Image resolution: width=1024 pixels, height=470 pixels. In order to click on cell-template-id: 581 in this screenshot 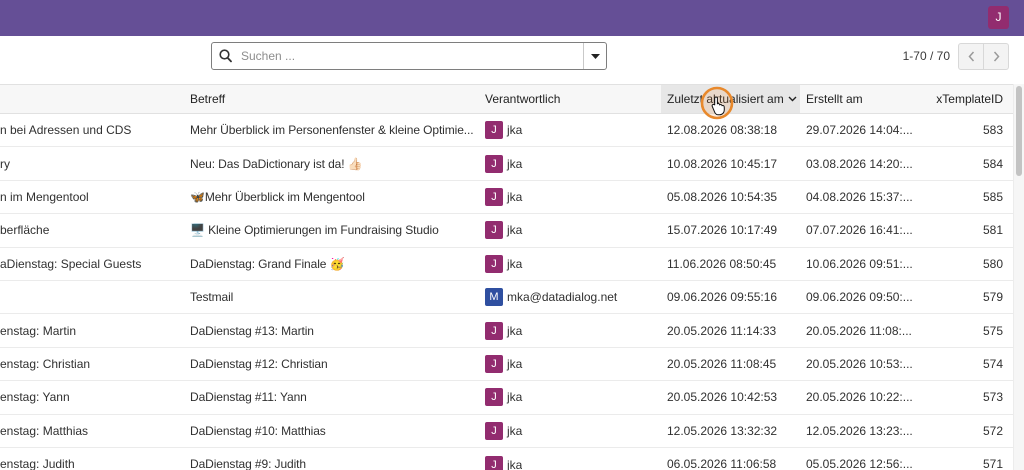, I will do `click(992, 230)`.